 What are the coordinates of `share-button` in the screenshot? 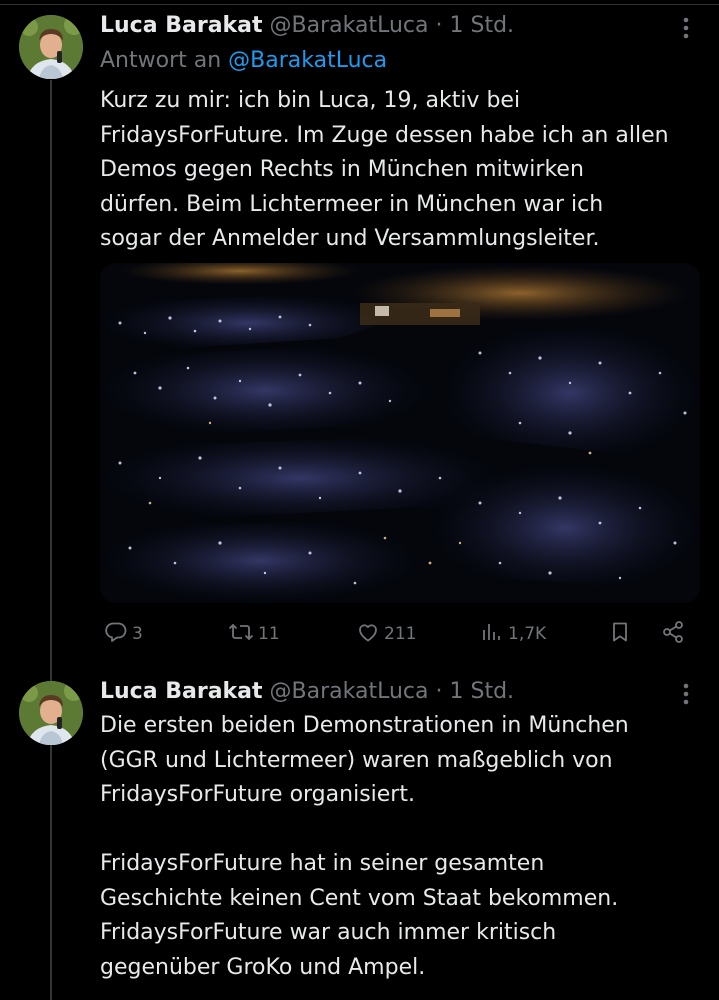 It's located at (673, 634).